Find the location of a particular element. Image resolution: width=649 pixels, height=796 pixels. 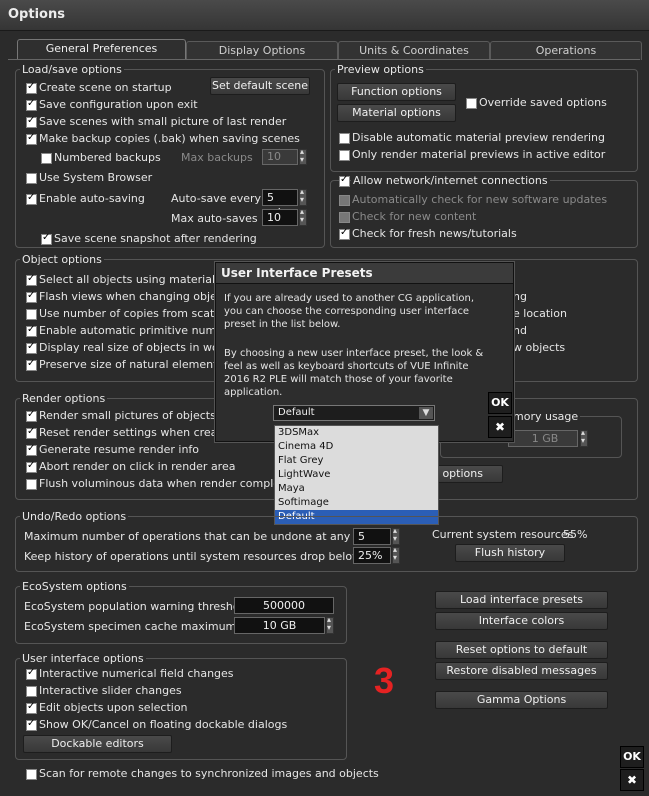

tab-divider is located at coordinates (324, 59).